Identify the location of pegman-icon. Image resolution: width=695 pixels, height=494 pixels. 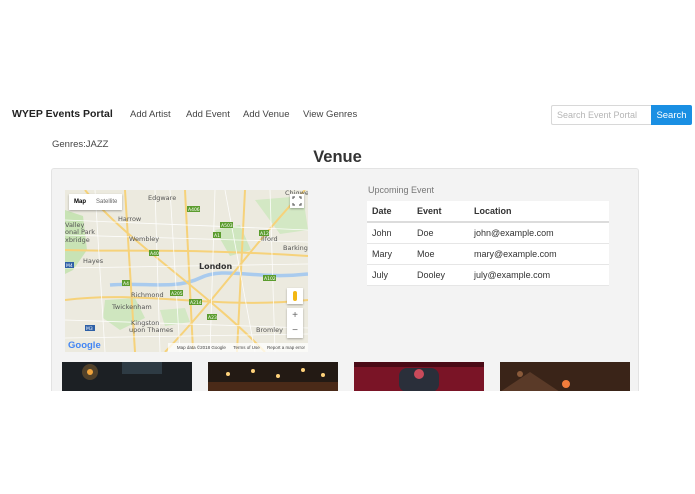
(295, 296).